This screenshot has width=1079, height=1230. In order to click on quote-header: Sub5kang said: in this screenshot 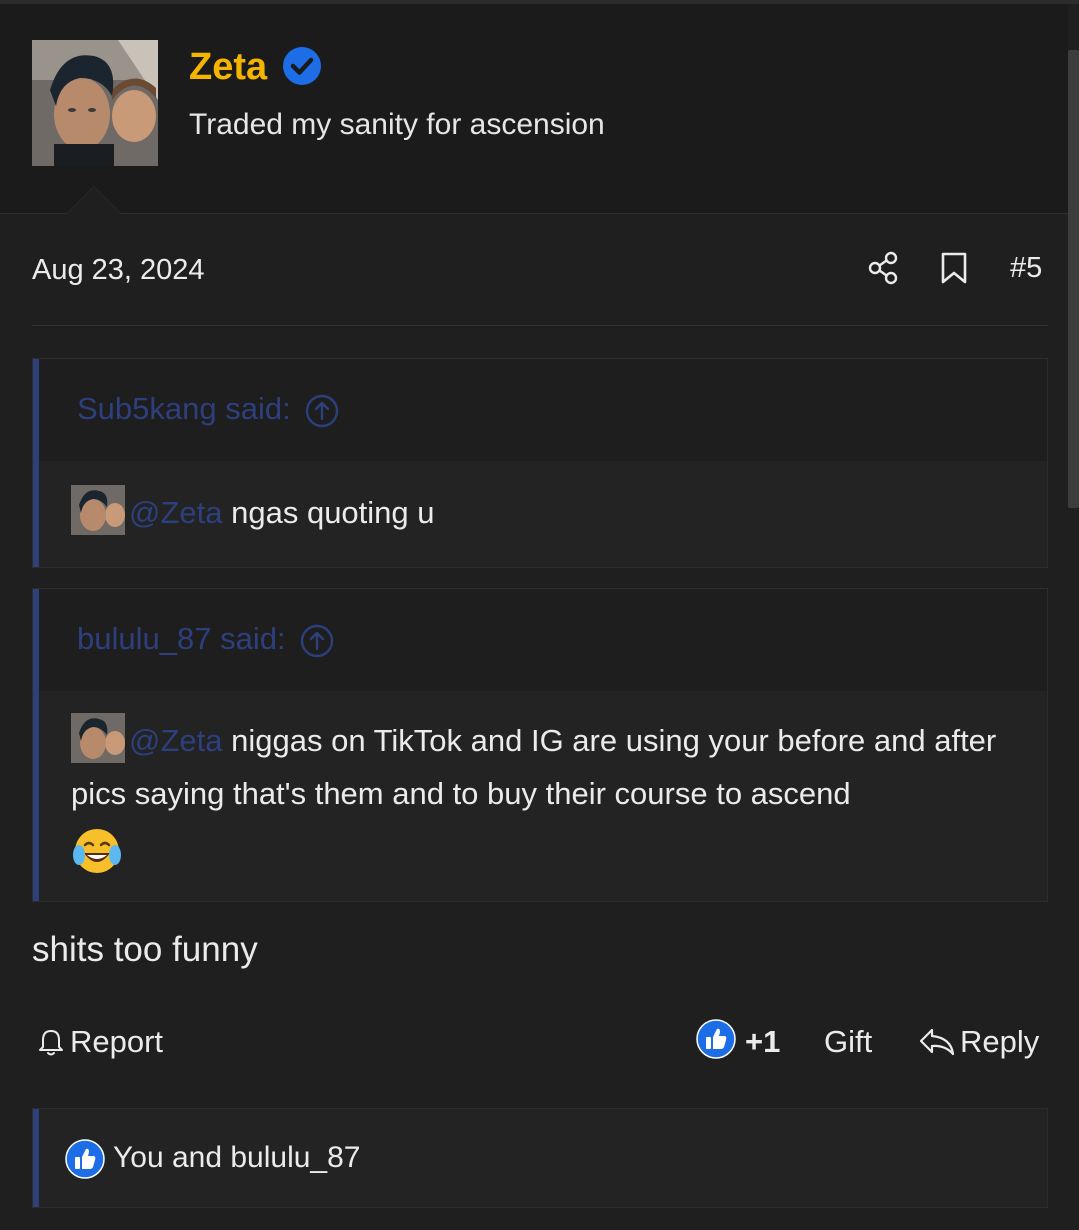, I will do `click(543, 410)`.